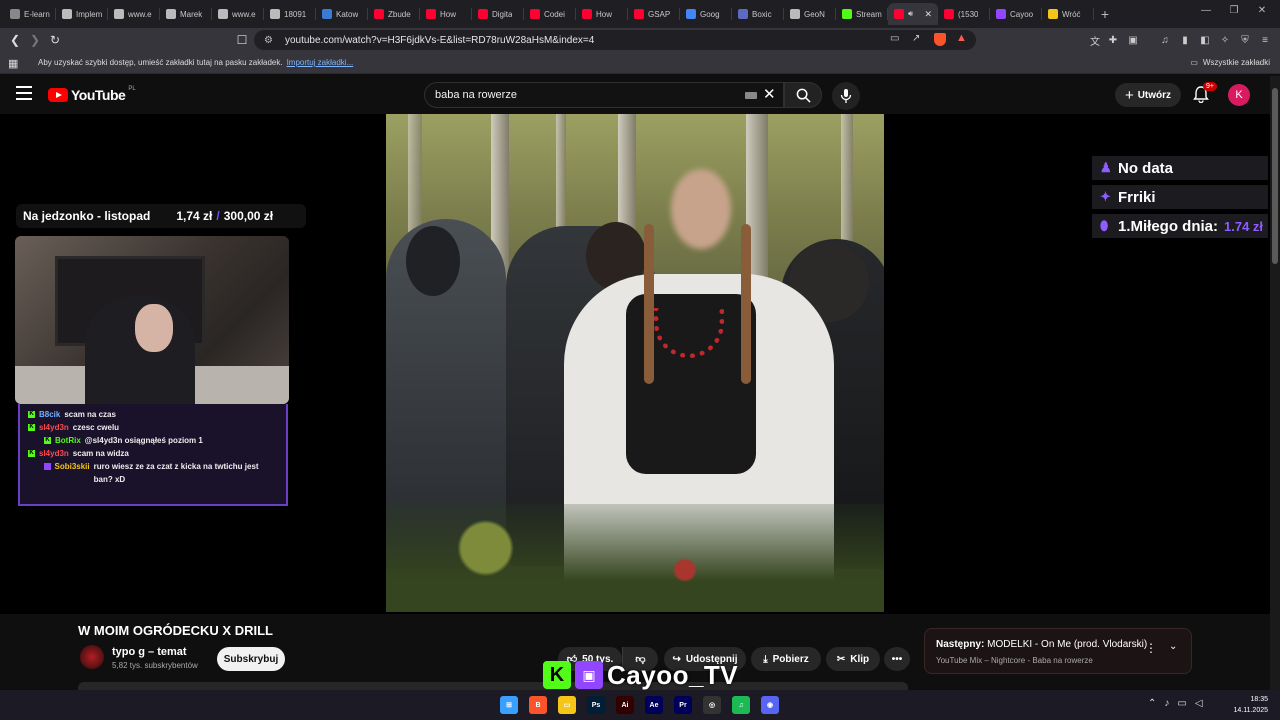 Image resolution: width=1280 pixels, height=720 pixels. What do you see at coordinates (654, 14) in the screenshot?
I see `browser-tab: GSAP` at bounding box center [654, 14].